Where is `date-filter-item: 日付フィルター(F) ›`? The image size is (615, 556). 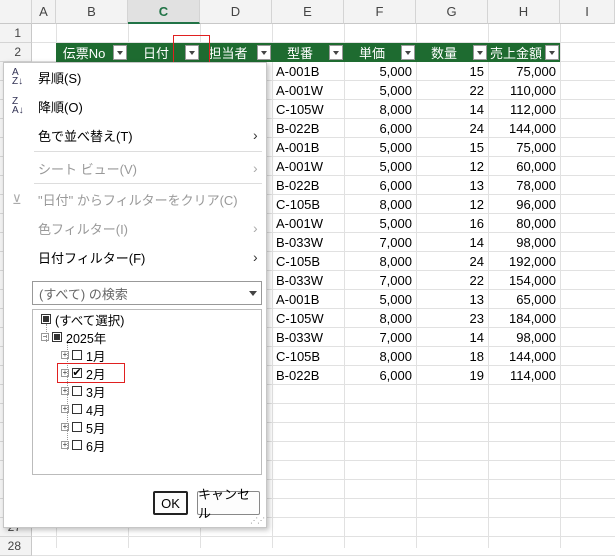
date-filter-item: 日付フィルター(F) › is located at coordinates (135, 257).